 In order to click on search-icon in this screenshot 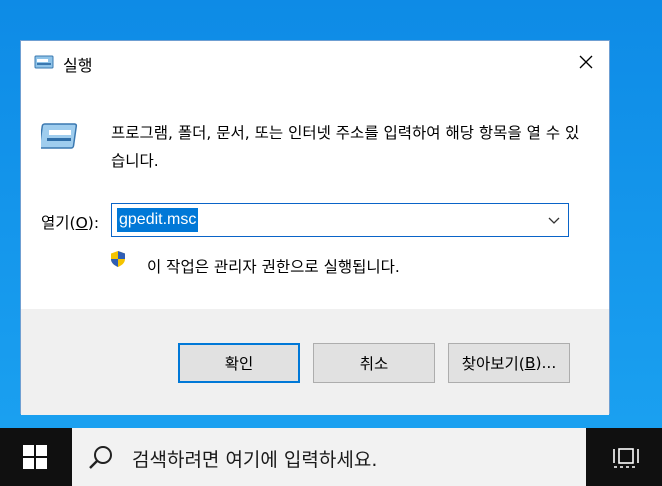, I will do `click(100, 457)`.